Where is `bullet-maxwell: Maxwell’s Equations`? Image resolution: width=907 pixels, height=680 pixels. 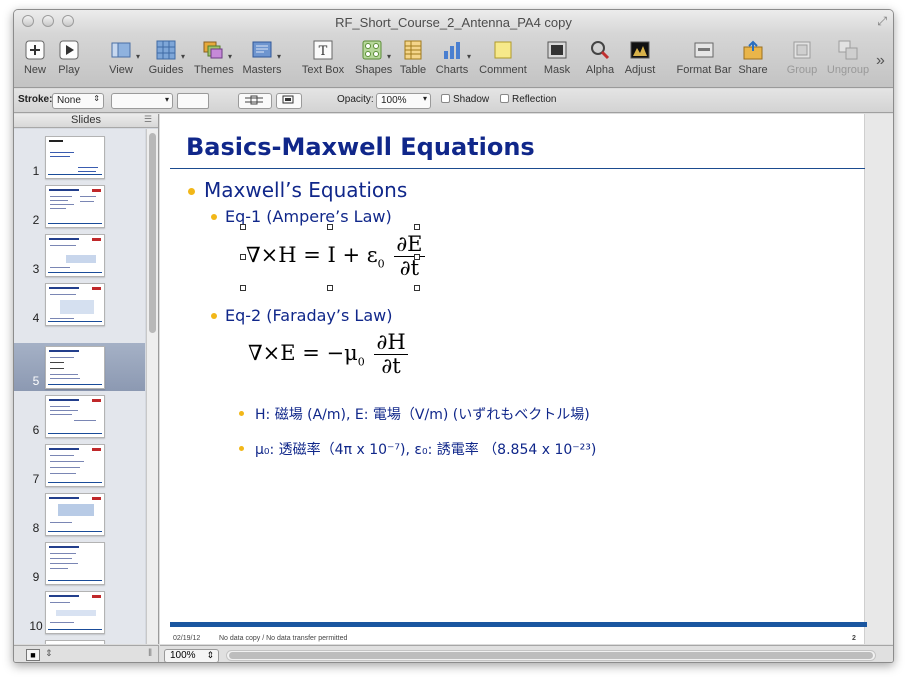 bullet-maxwell: Maxwell’s Equations is located at coordinates (305, 190).